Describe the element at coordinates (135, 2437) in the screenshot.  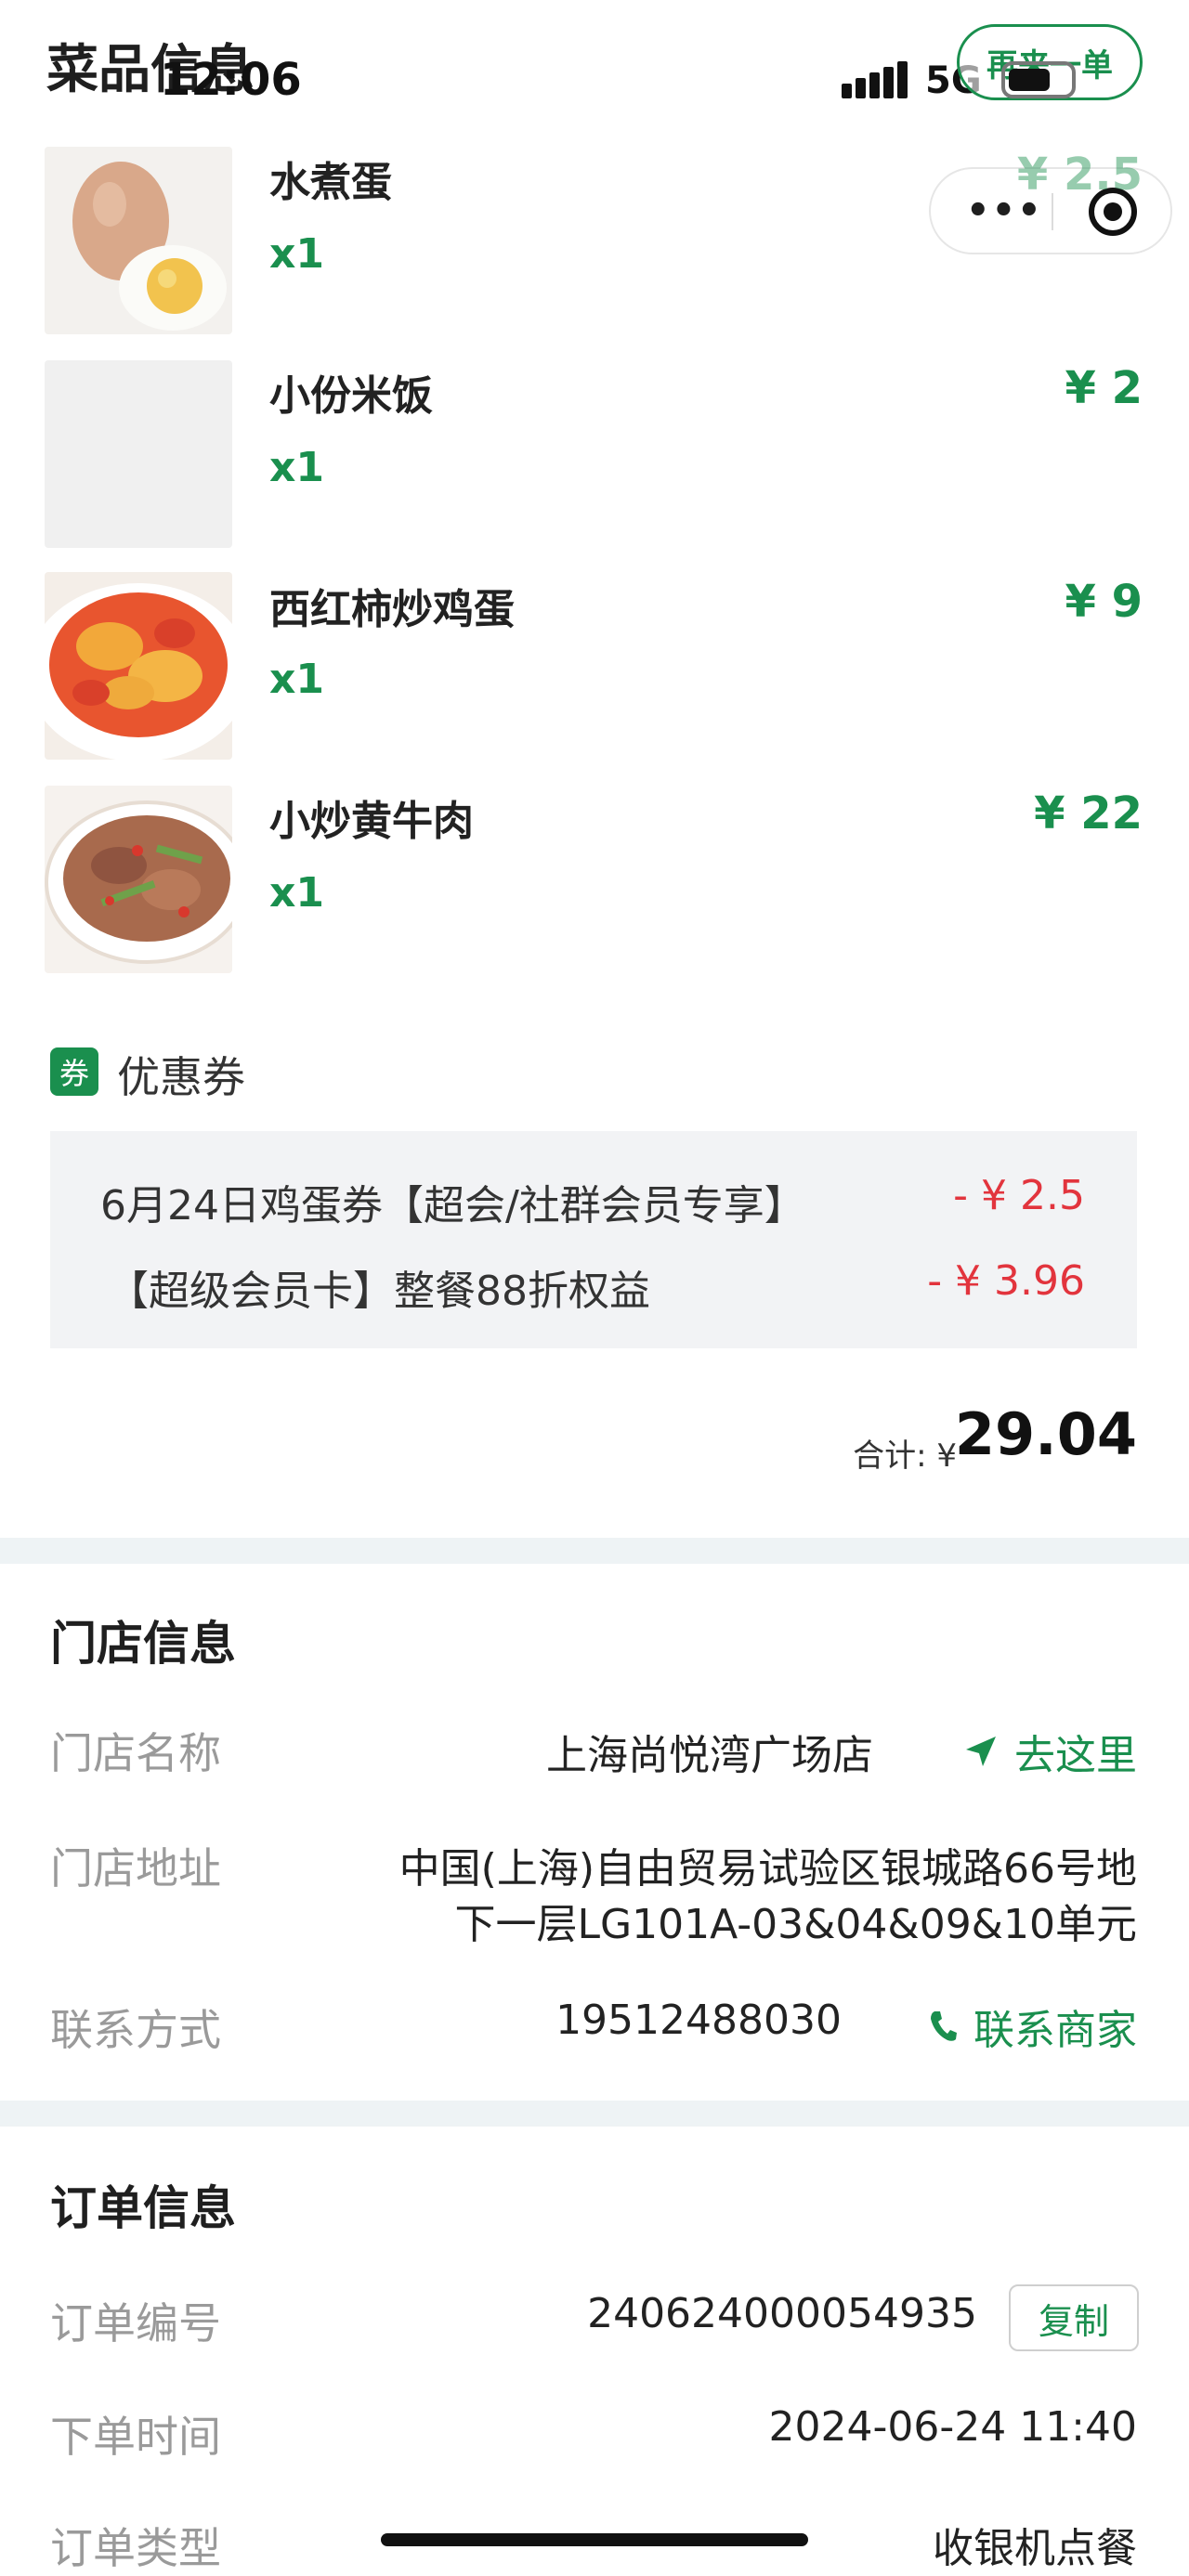
I see `order-time-label: 下单时间` at that location.